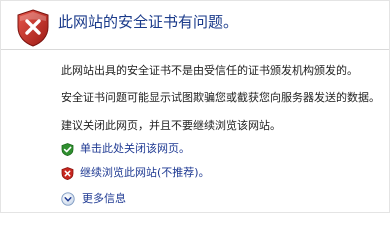 The height and width of the screenshot is (240, 390). I want to click on continue-to-website-link: 继续浏览此网站(不推荐)。, so click(135, 173).